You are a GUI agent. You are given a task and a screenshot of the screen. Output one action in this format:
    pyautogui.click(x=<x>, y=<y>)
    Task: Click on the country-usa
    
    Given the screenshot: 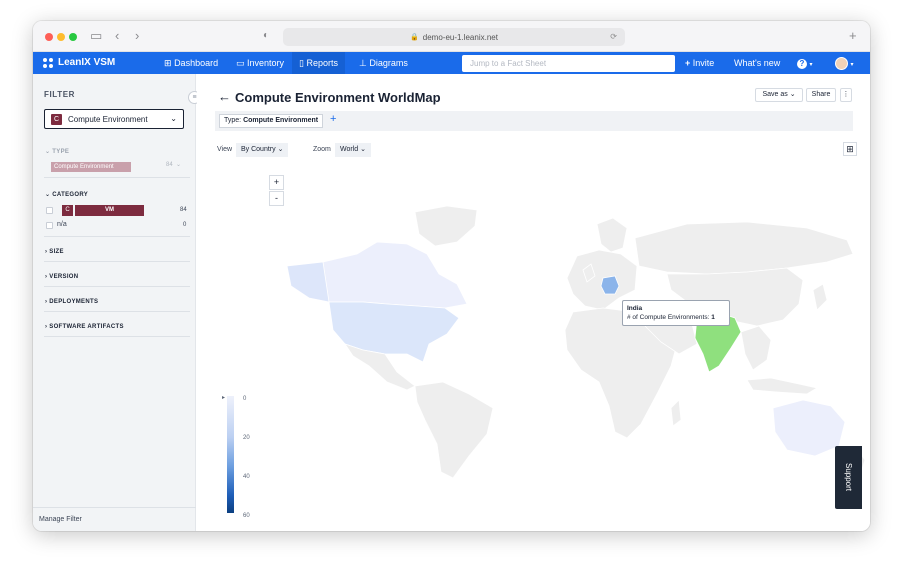 What is the action you would take?
    pyautogui.click(x=394, y=332)
    